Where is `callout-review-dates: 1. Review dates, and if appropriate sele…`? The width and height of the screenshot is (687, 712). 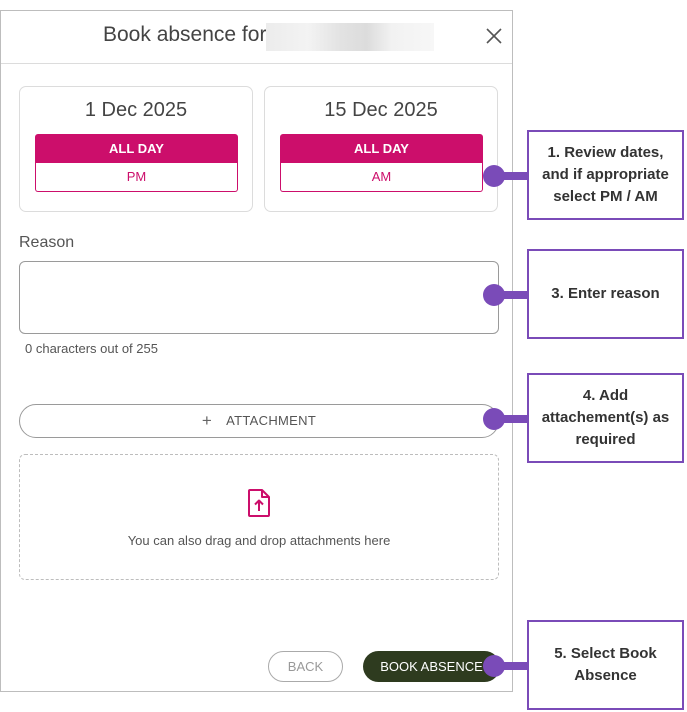 callout-review-dates: 1. Review dates, and if appropriate sele… is located at coordinates (605, 175).